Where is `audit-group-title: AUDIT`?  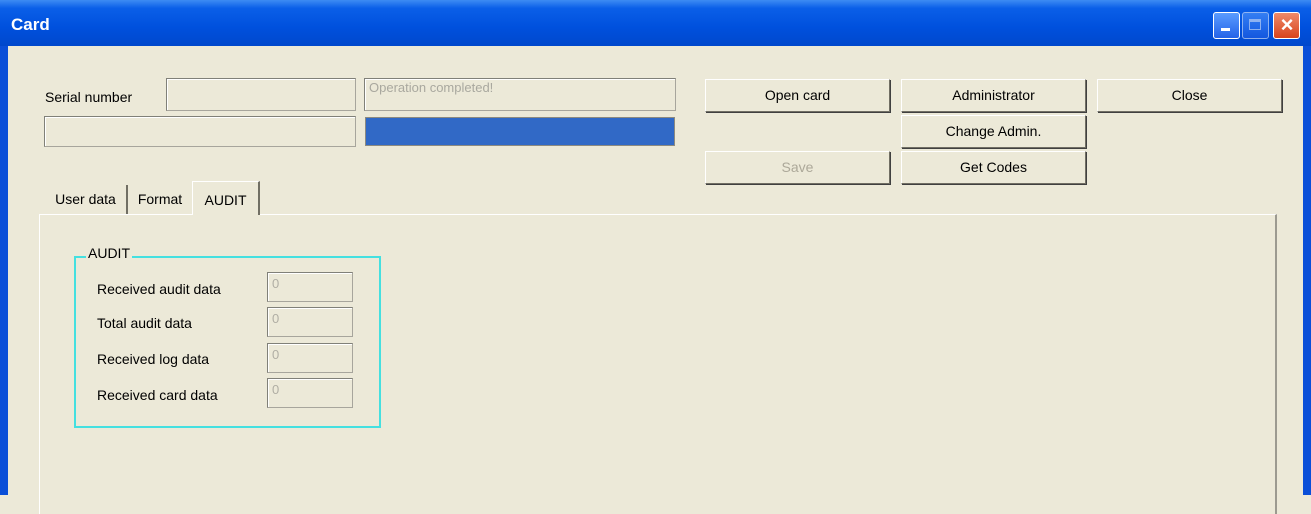
audit-group-title: AUDIT is located at coordinates (109, 253).